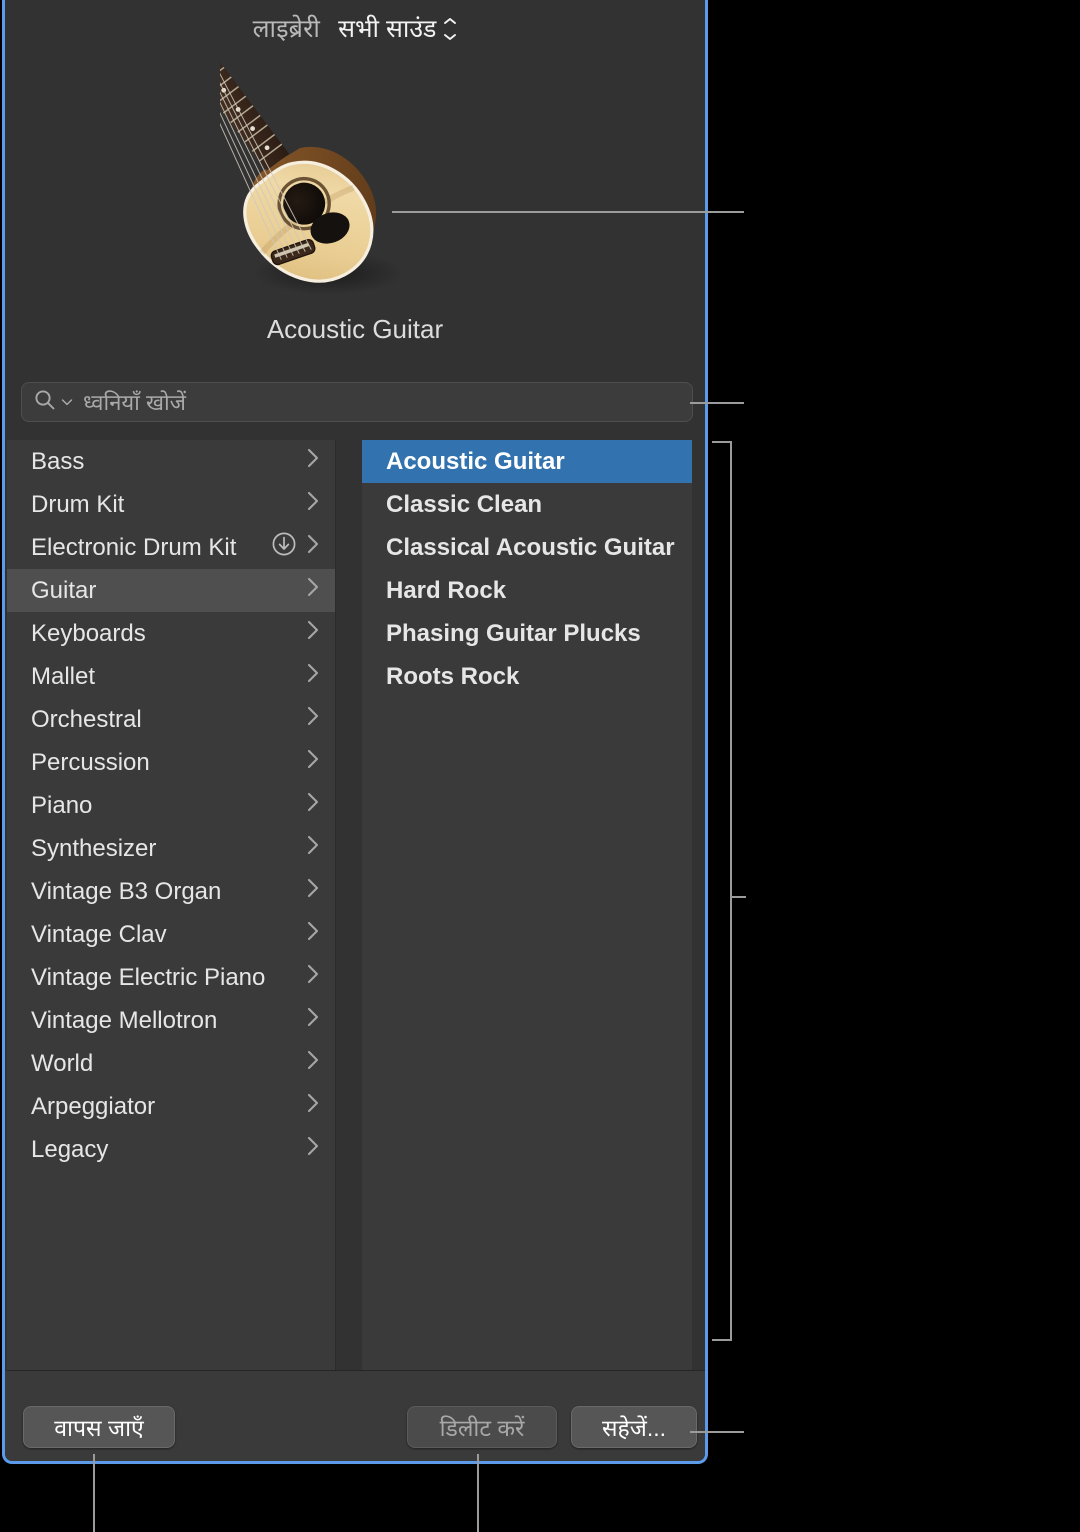 This screenshot has height=1532, width=1080. I want to click on instrument-name: Acoustic Guitar, so click(355, 329).